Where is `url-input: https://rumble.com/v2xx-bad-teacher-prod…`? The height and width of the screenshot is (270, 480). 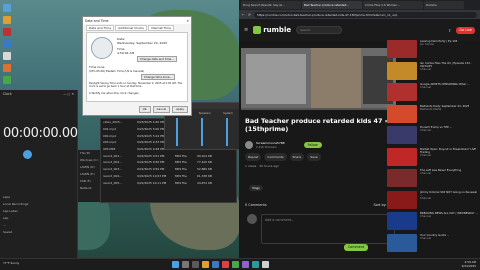 url-input: https://rumble.com/v2xx-bad-teacher-prod… is located at coordinates (365, 14).